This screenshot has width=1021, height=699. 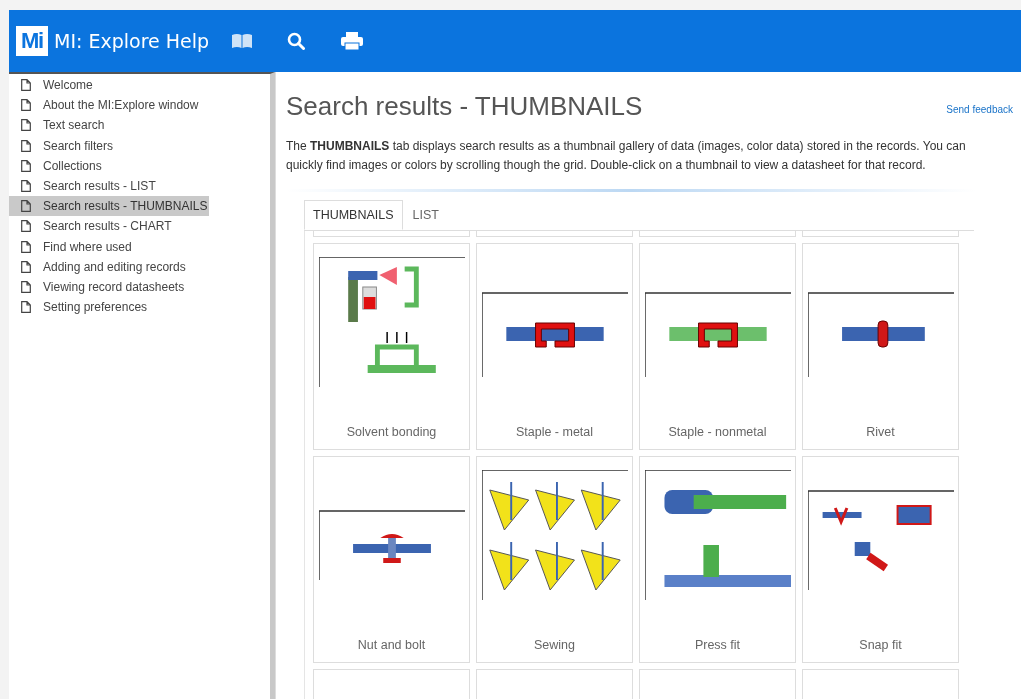 I want to click on sidebar-item: About the MI:Explore window, so click(x=139, y=105).